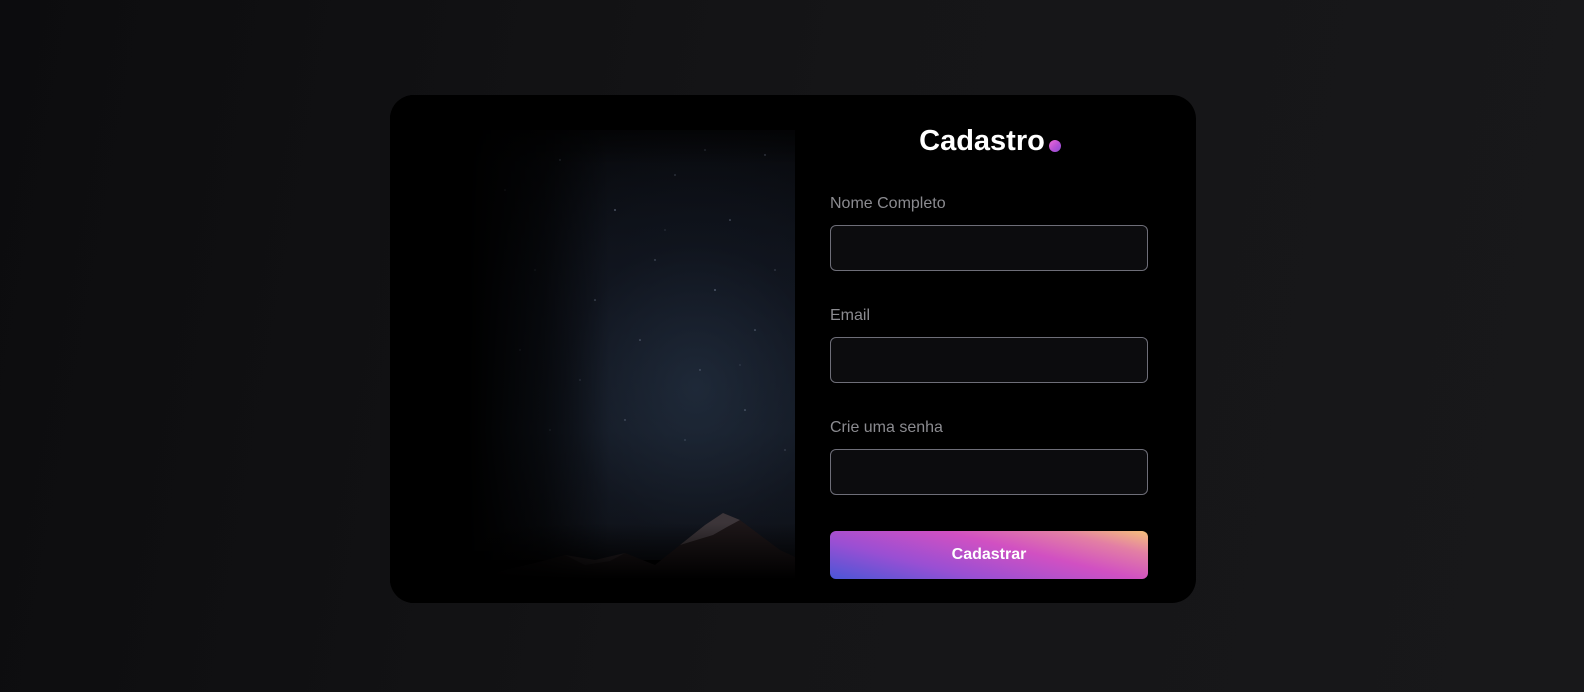 Image resolution: width=1584 pixels, height=692 pixels. I want to click on password-label: Crie uma senha, so click(886, 427).